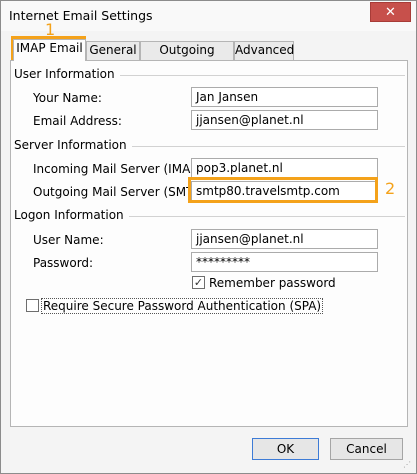 The height and width of the screenshot is (474, 417). I want to click on your-name-field: Jan Jansen, so click(284, 97).